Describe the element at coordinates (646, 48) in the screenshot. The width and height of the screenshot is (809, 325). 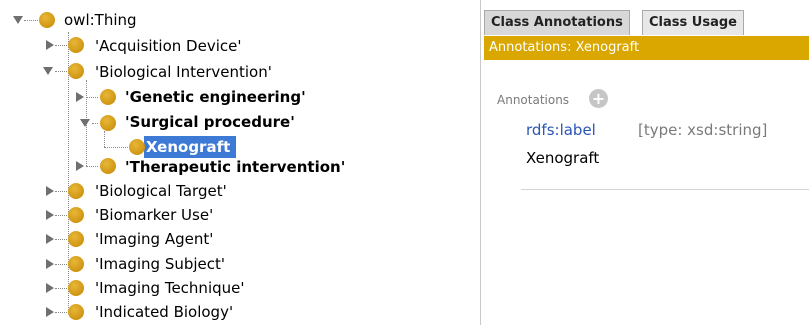
I see `annotations-header: Annotations: Xenograft` at that location.